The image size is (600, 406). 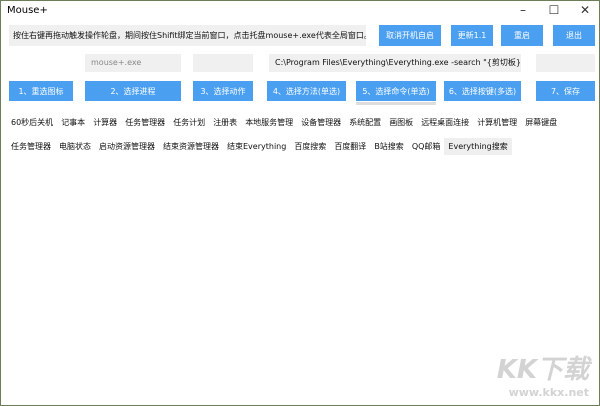 What do you see at coordinates (522, 35) in the screenshot?
I see `restart-button: 重启` at bounding box center [522, 35].